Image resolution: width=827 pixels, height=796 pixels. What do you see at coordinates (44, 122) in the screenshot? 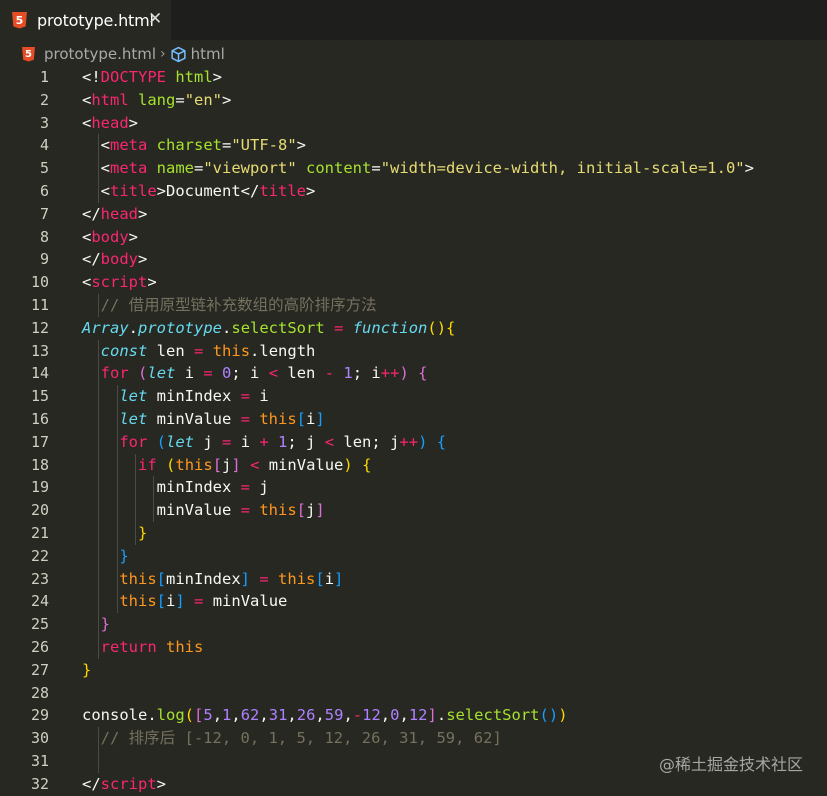
I see `line-number: 3` at bounding box center [44, 122].